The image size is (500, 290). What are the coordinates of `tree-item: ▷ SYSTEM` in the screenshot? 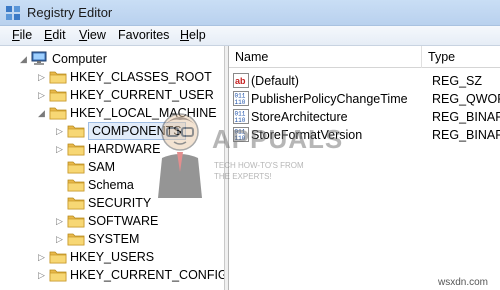 It's located at (112, 239).